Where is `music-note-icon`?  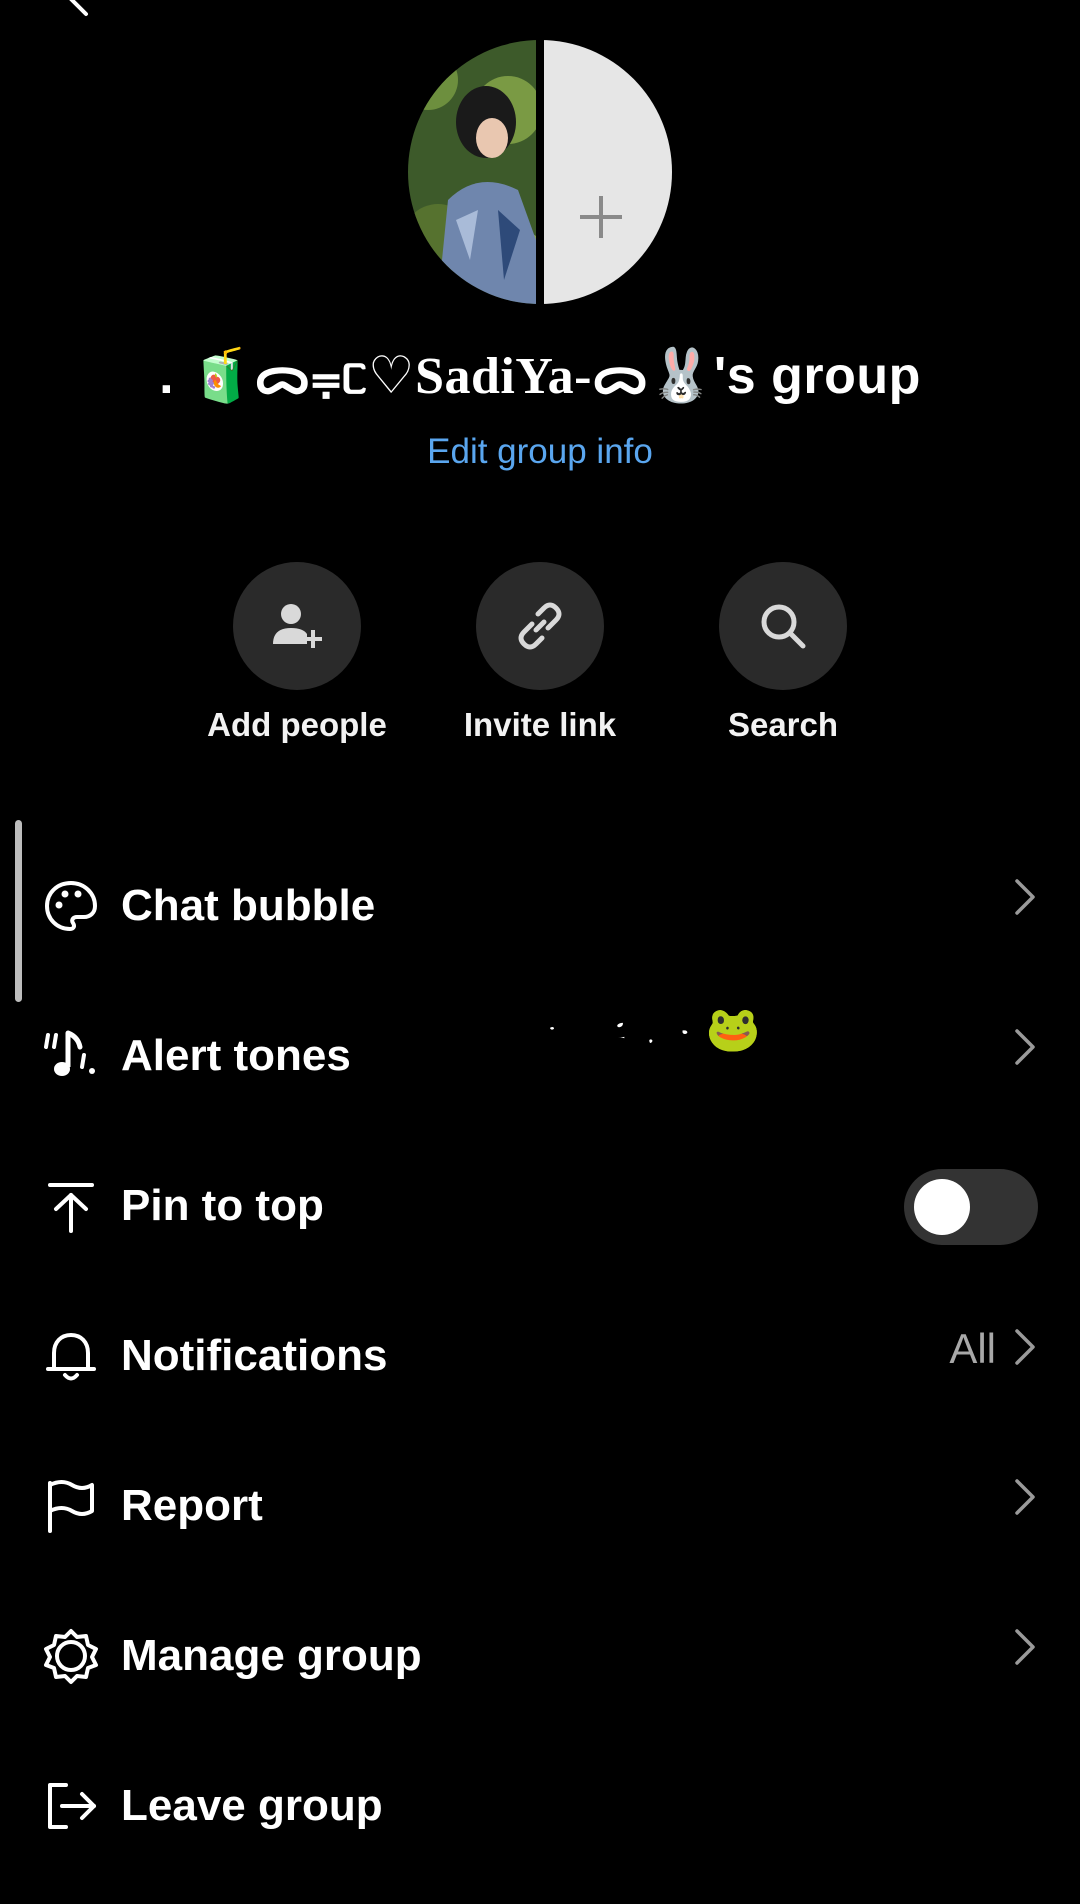 music-note-icon is located at coordinates (69, 1053).